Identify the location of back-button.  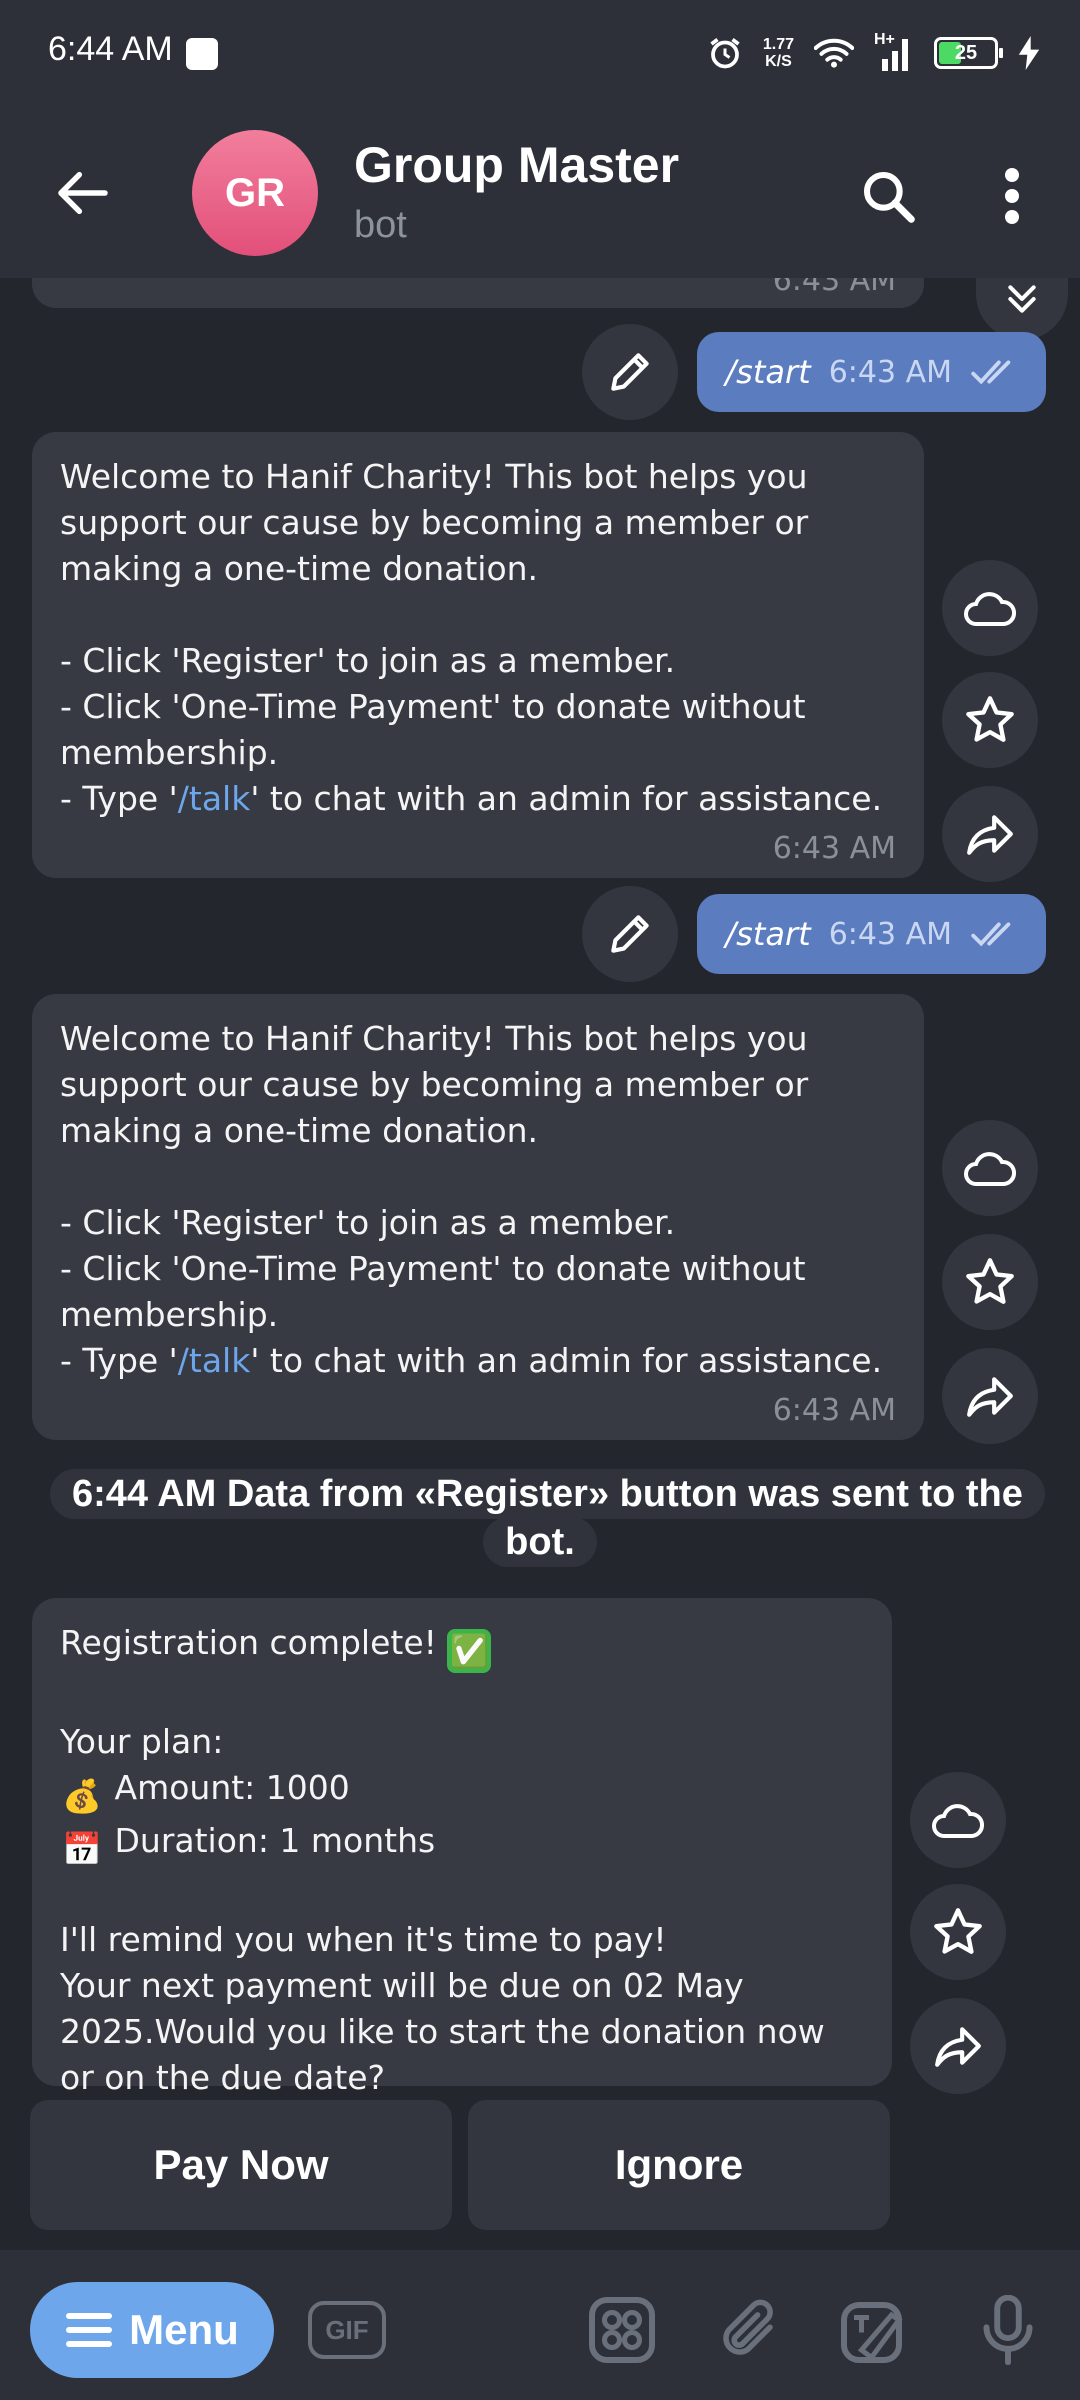
(83, 193).